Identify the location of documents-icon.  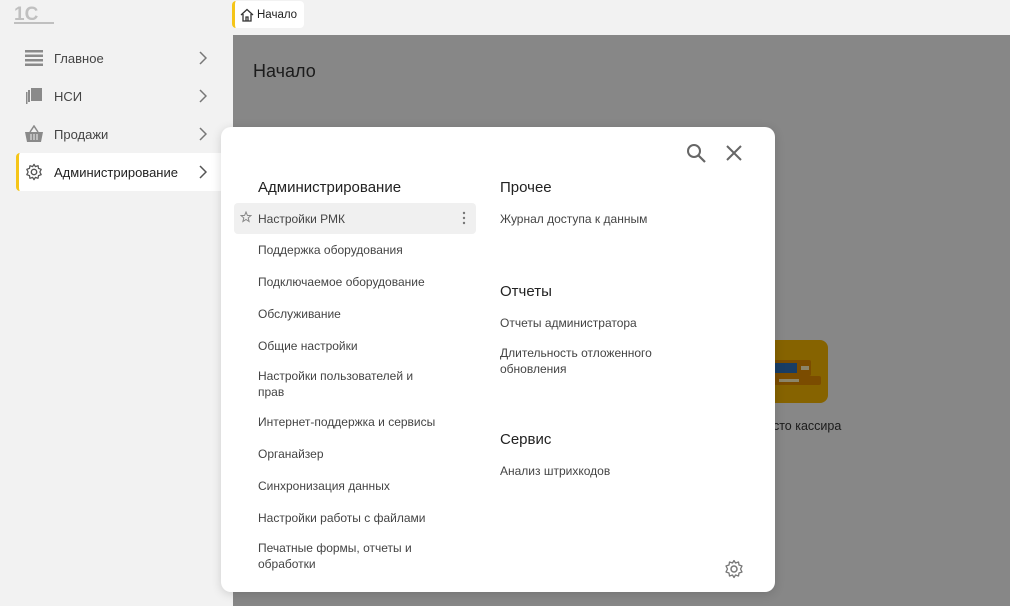
(34, 96).